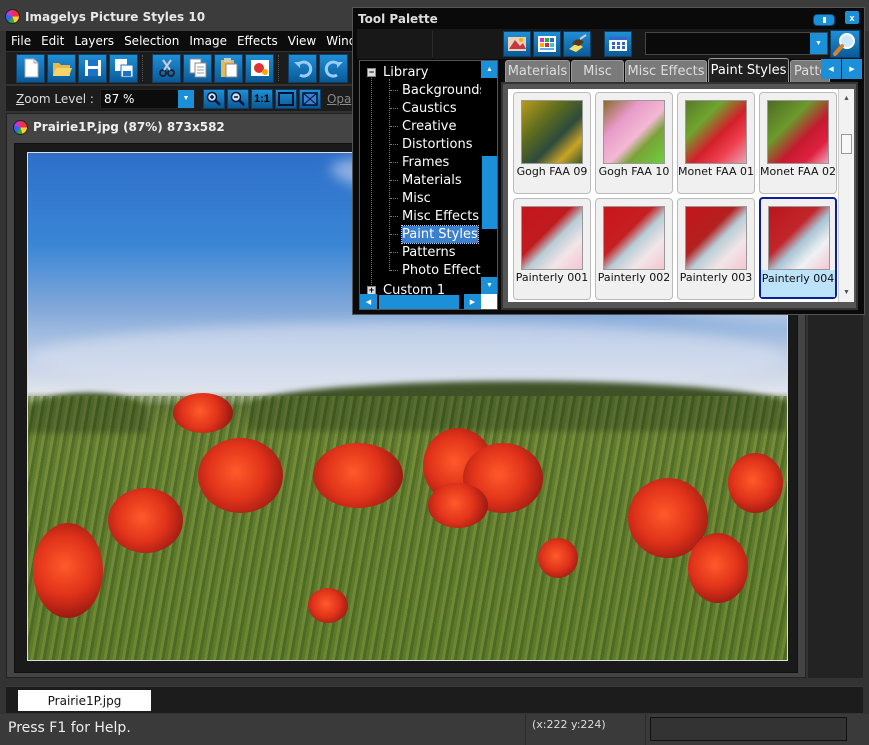 This screenshot has width=869, height=745. I want to click on brush-tool-button, so click(577, 44).